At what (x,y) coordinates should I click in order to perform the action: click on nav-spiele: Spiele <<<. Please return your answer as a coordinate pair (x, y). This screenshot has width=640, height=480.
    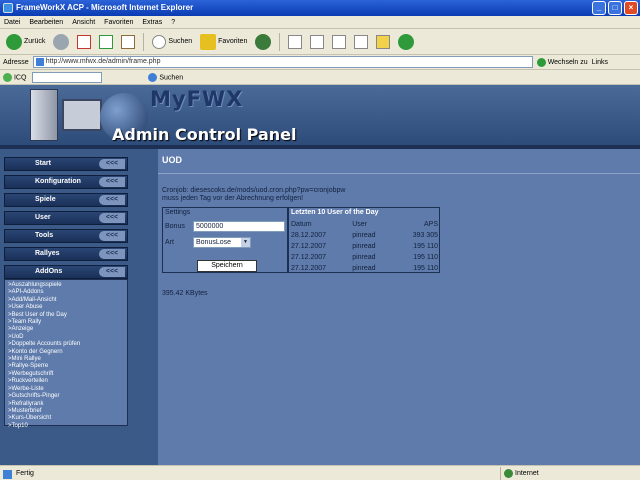
    Looking at the image, I should click on (66, 200).